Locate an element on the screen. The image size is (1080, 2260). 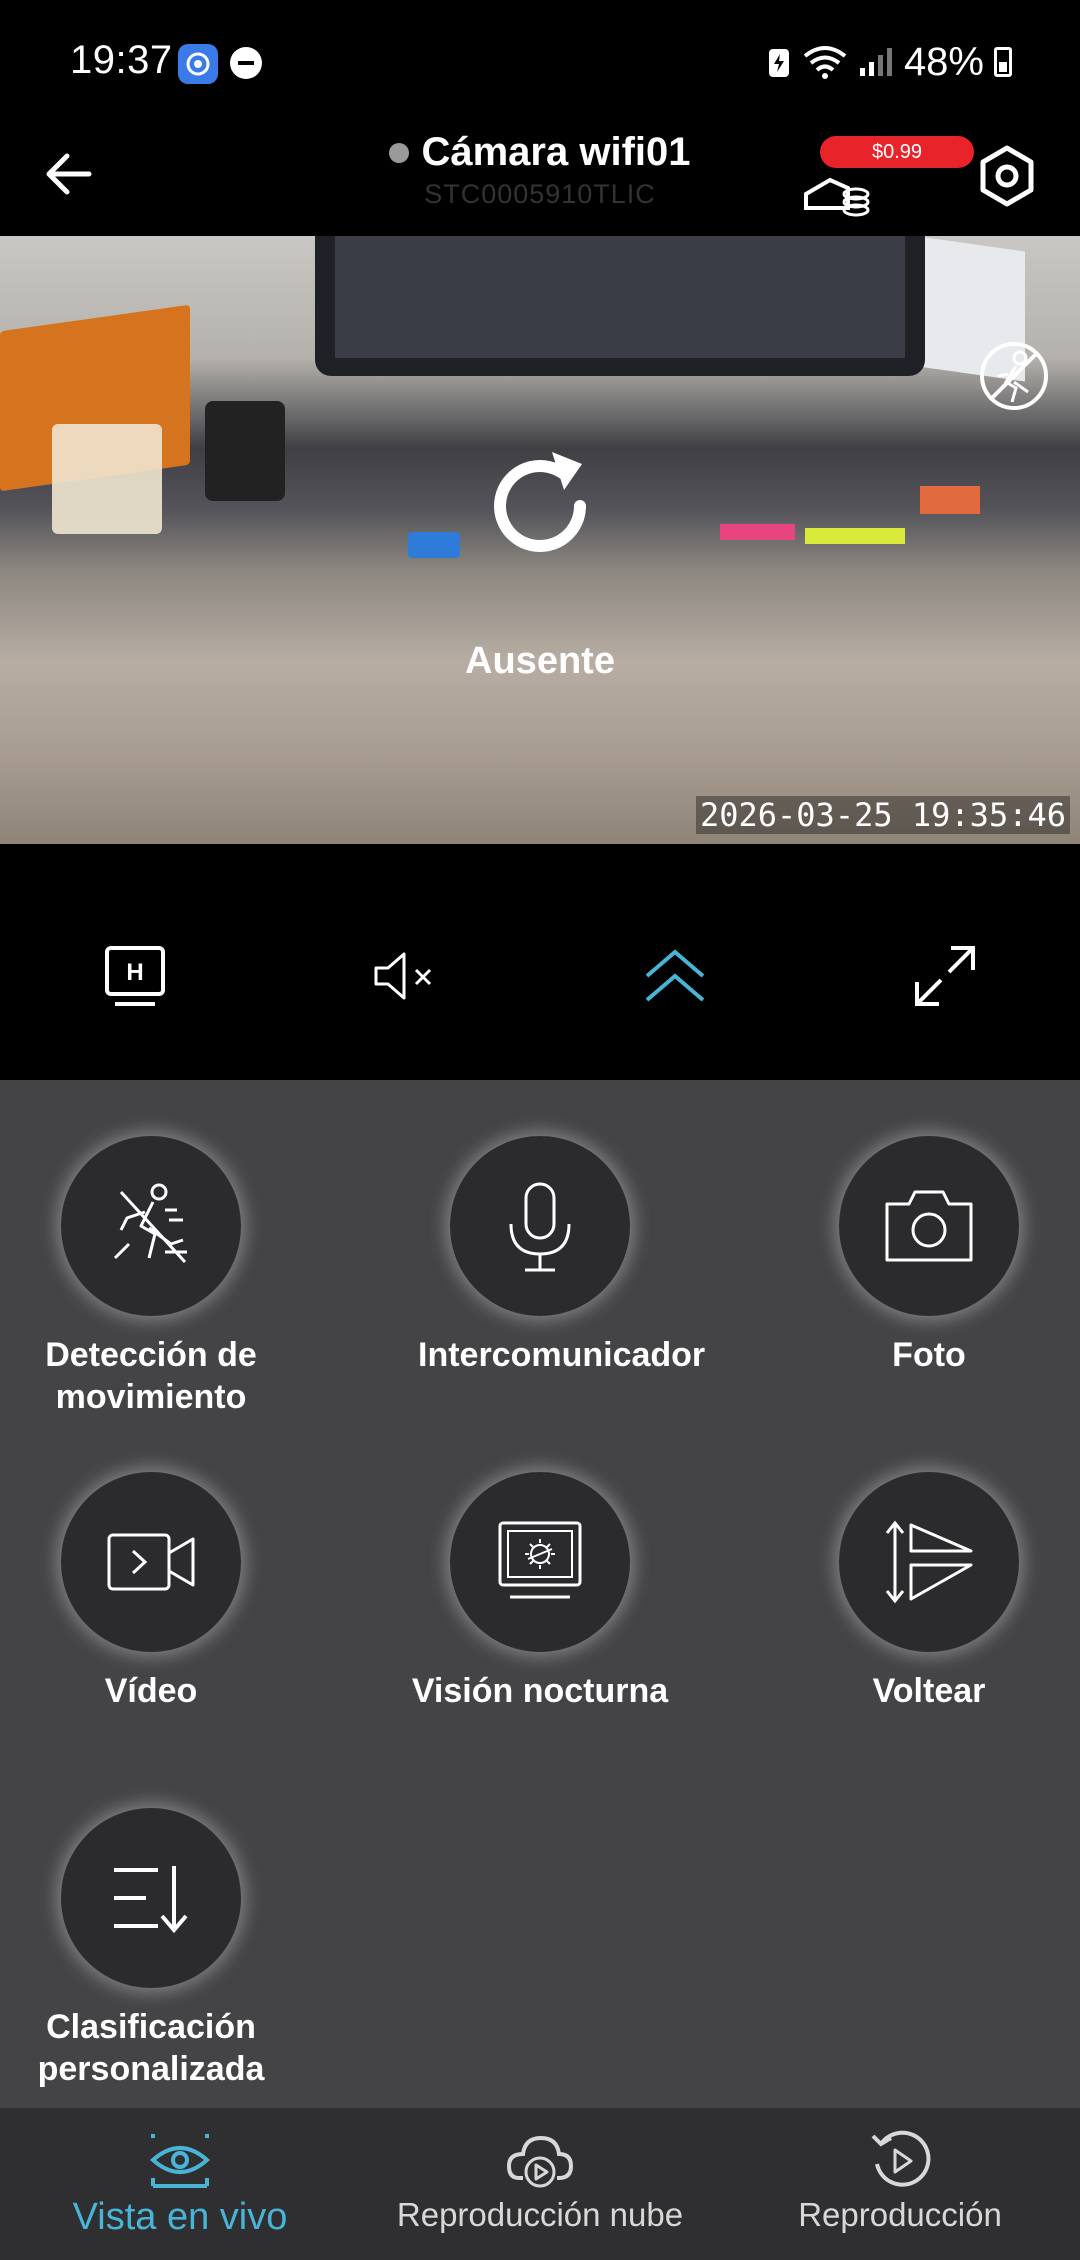
motion-detection-icon is located at coordinates (150, 1223).